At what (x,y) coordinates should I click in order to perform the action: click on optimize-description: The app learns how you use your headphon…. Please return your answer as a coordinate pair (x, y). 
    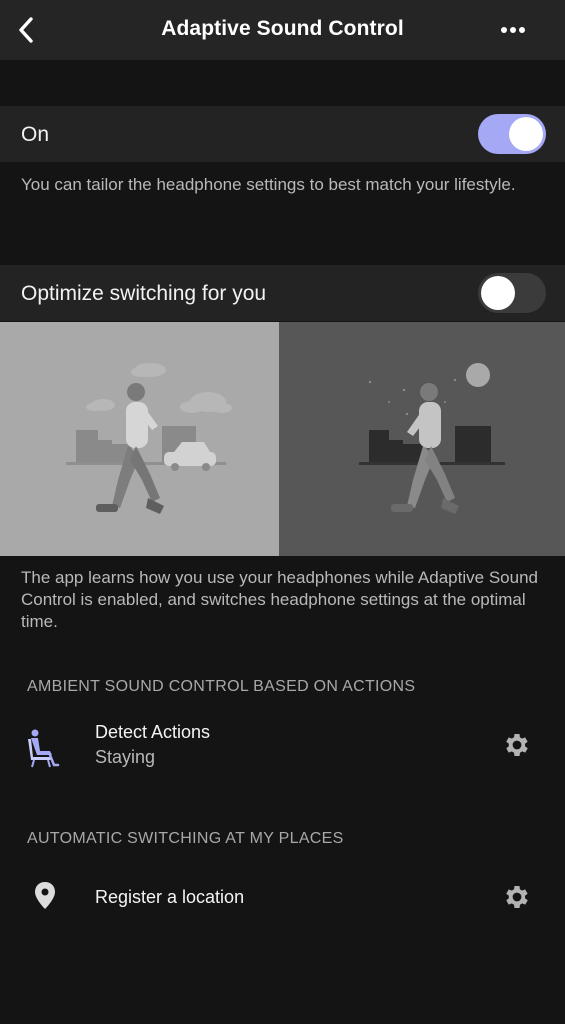
    Looking at the image, I should click on (279, 599).